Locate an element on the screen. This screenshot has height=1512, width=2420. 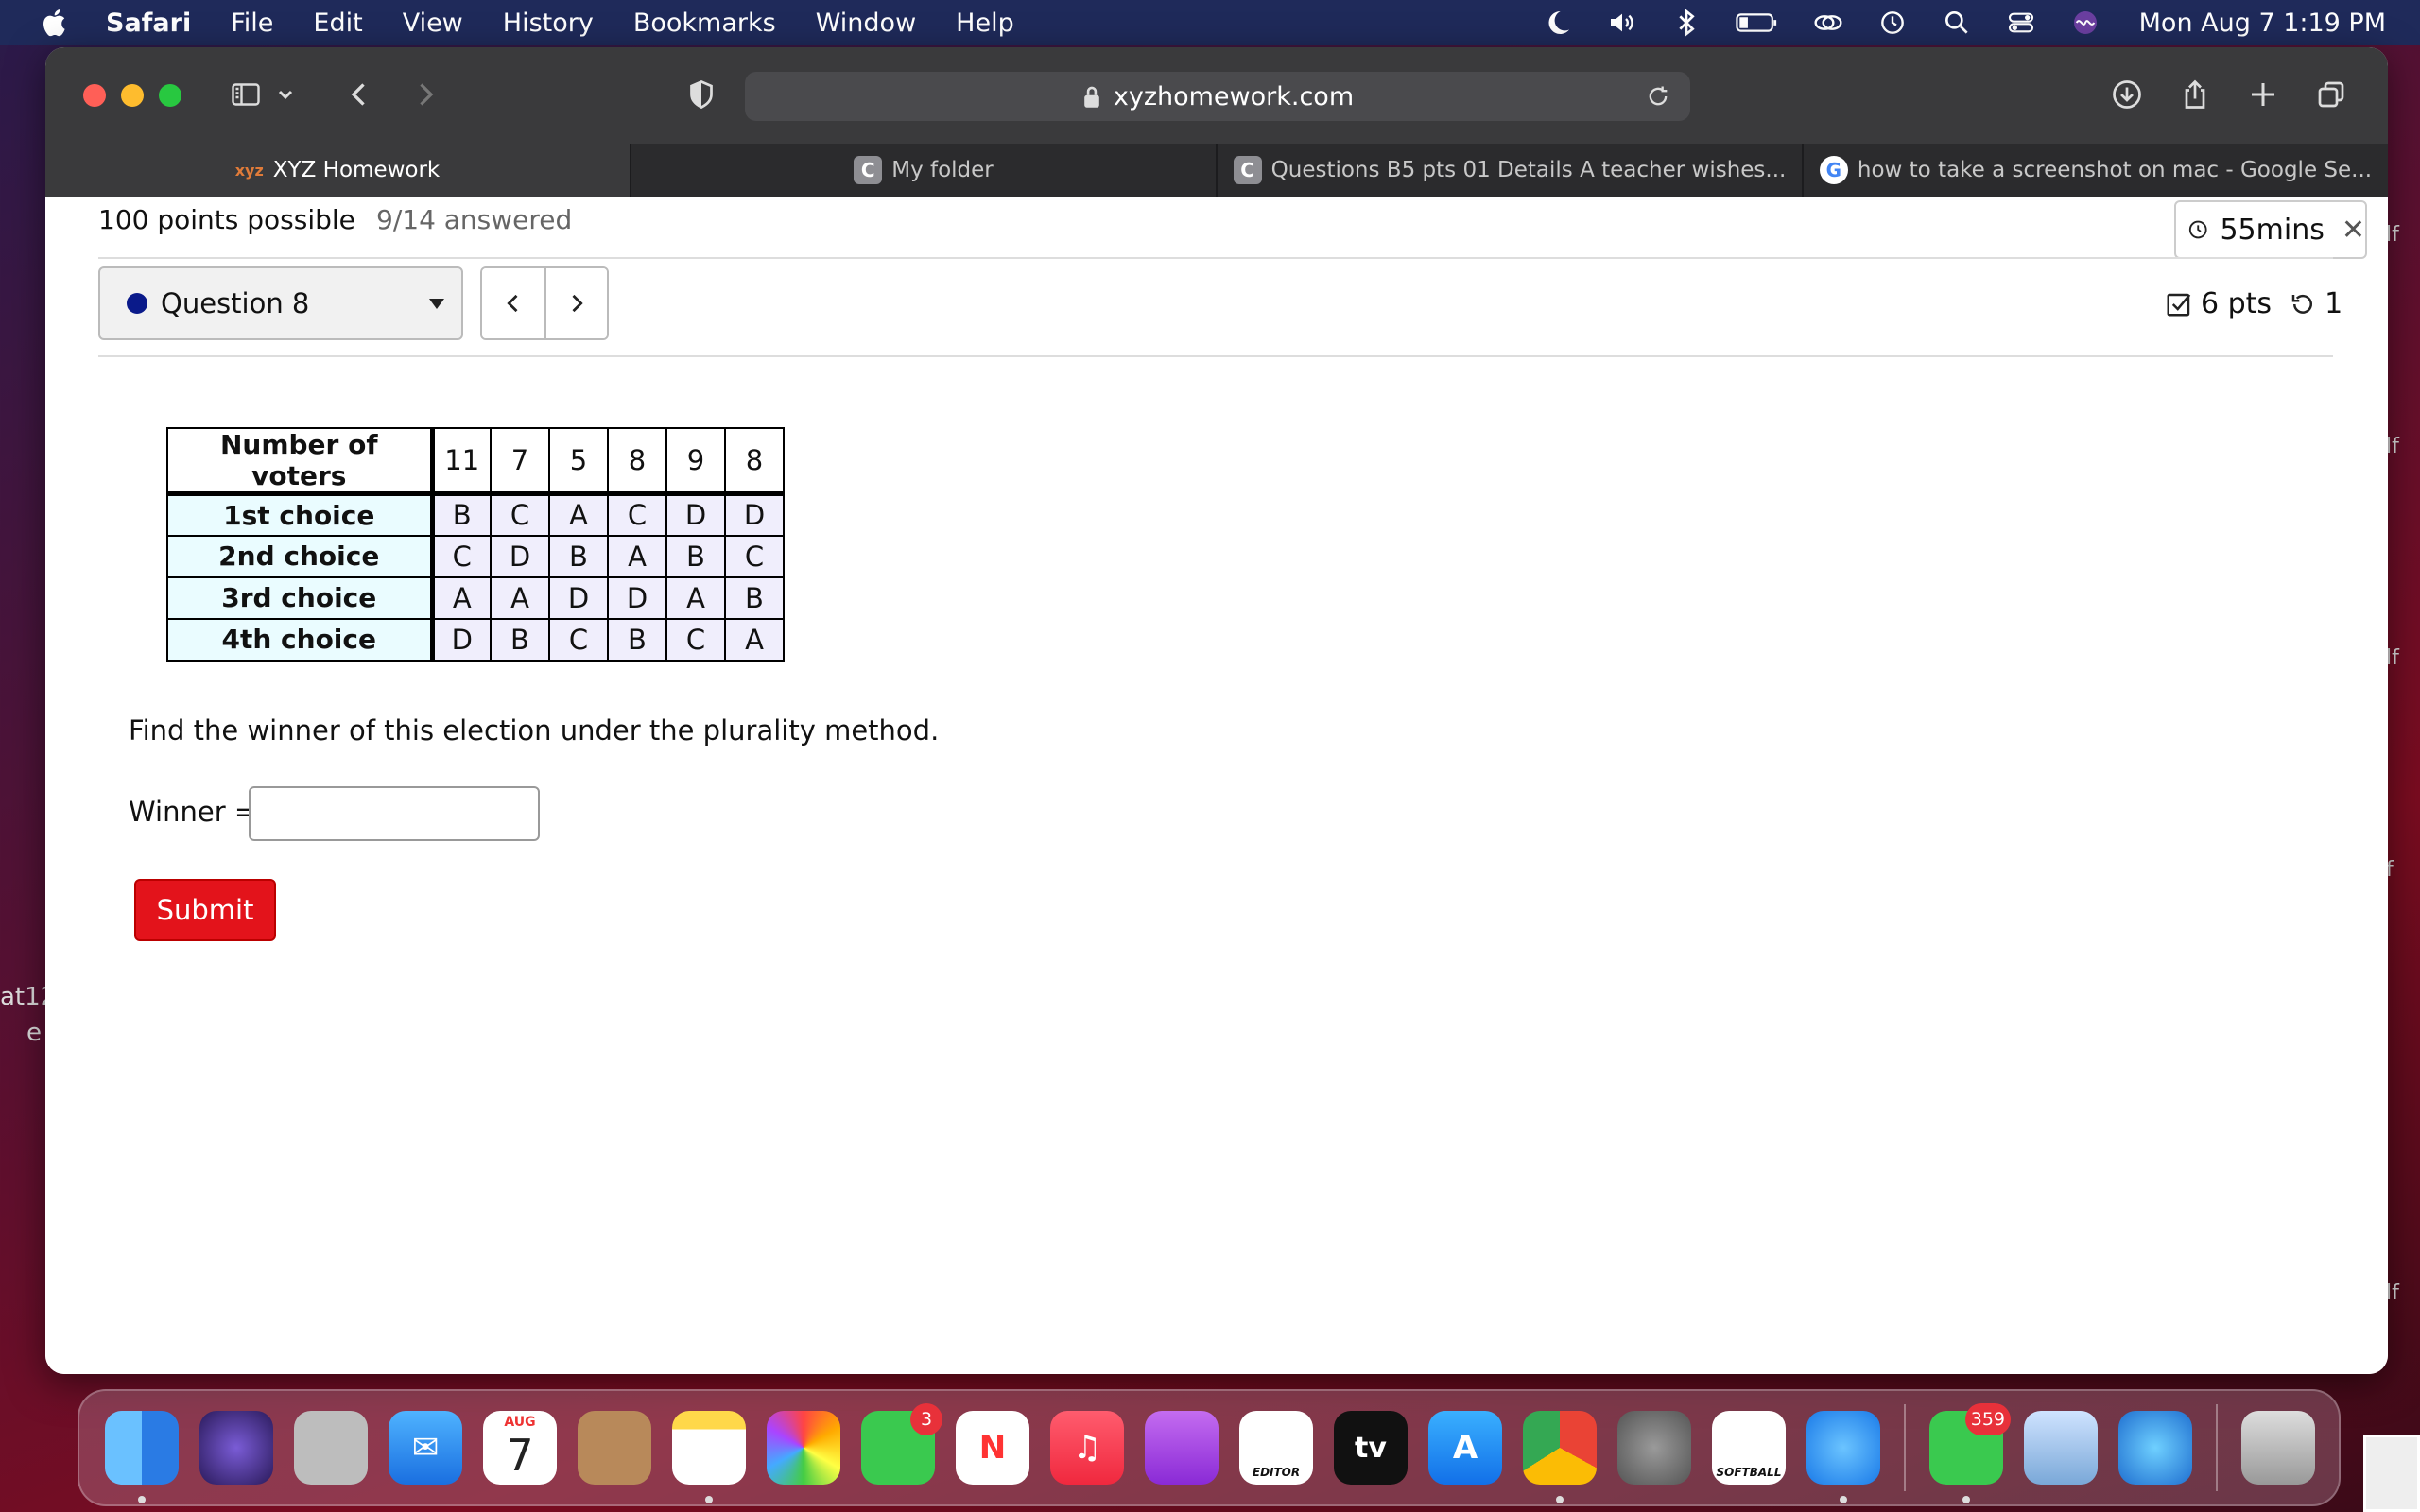
screen-mirroring-icon is located at coordinates (1828, 23).